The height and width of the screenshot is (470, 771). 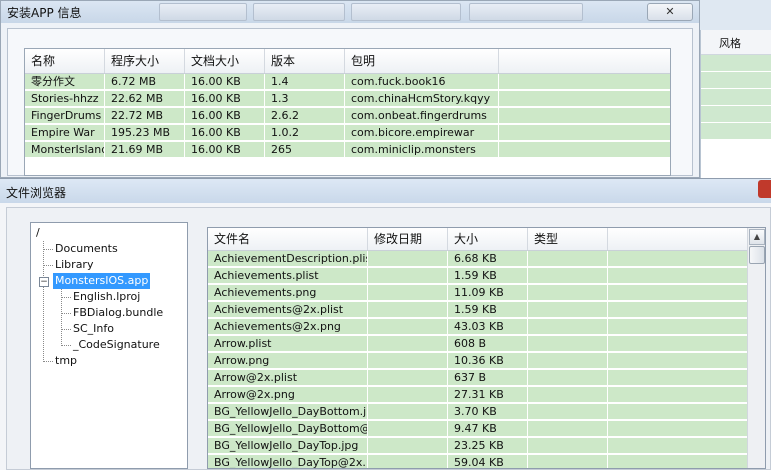 I want to click on table-row: BG_YellowJello_DayTop.jpg 23.25 KB, so click(x=486, y=446).